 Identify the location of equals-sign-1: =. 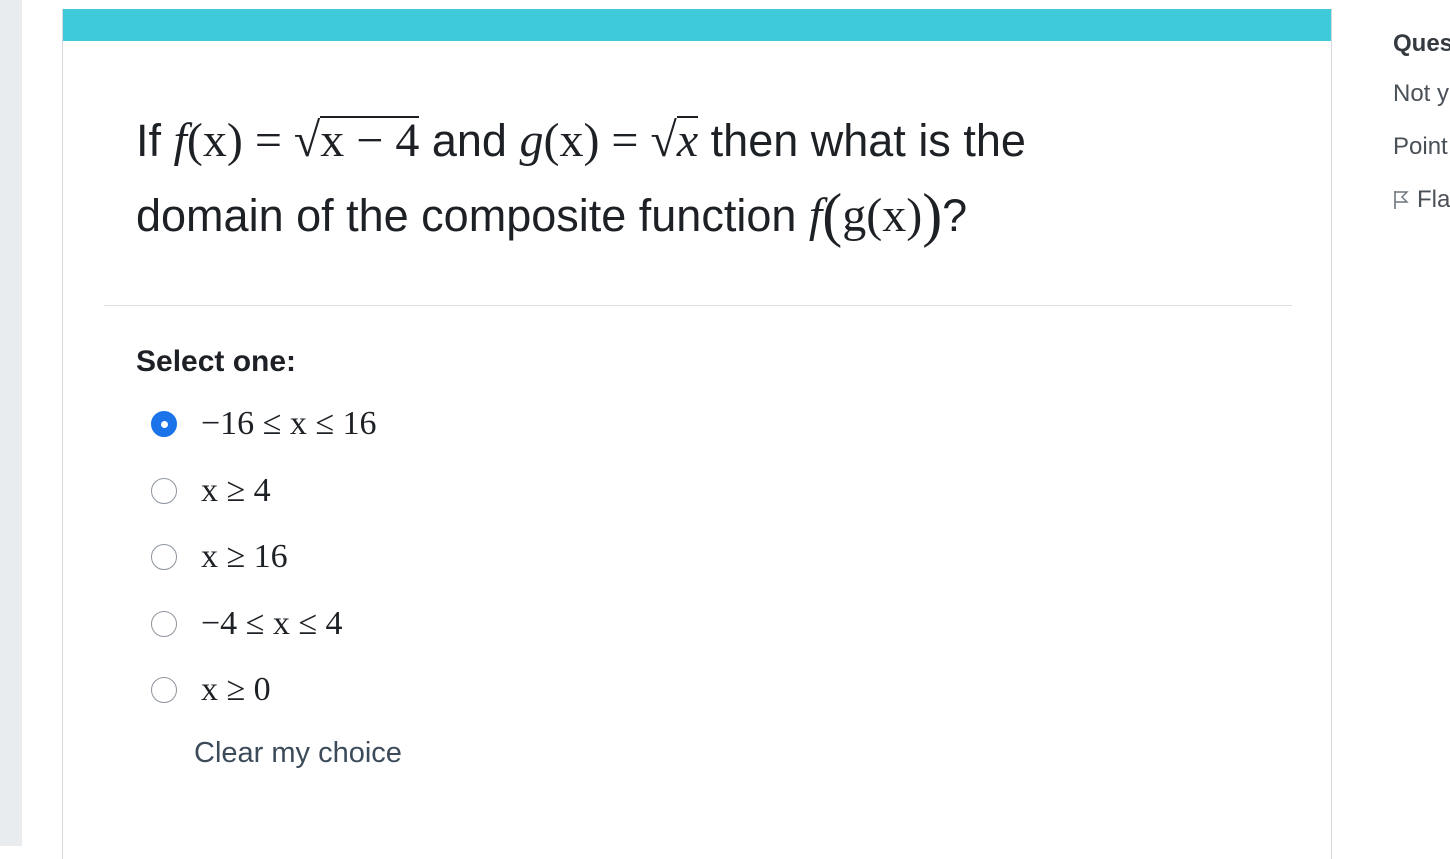
(268, 140).